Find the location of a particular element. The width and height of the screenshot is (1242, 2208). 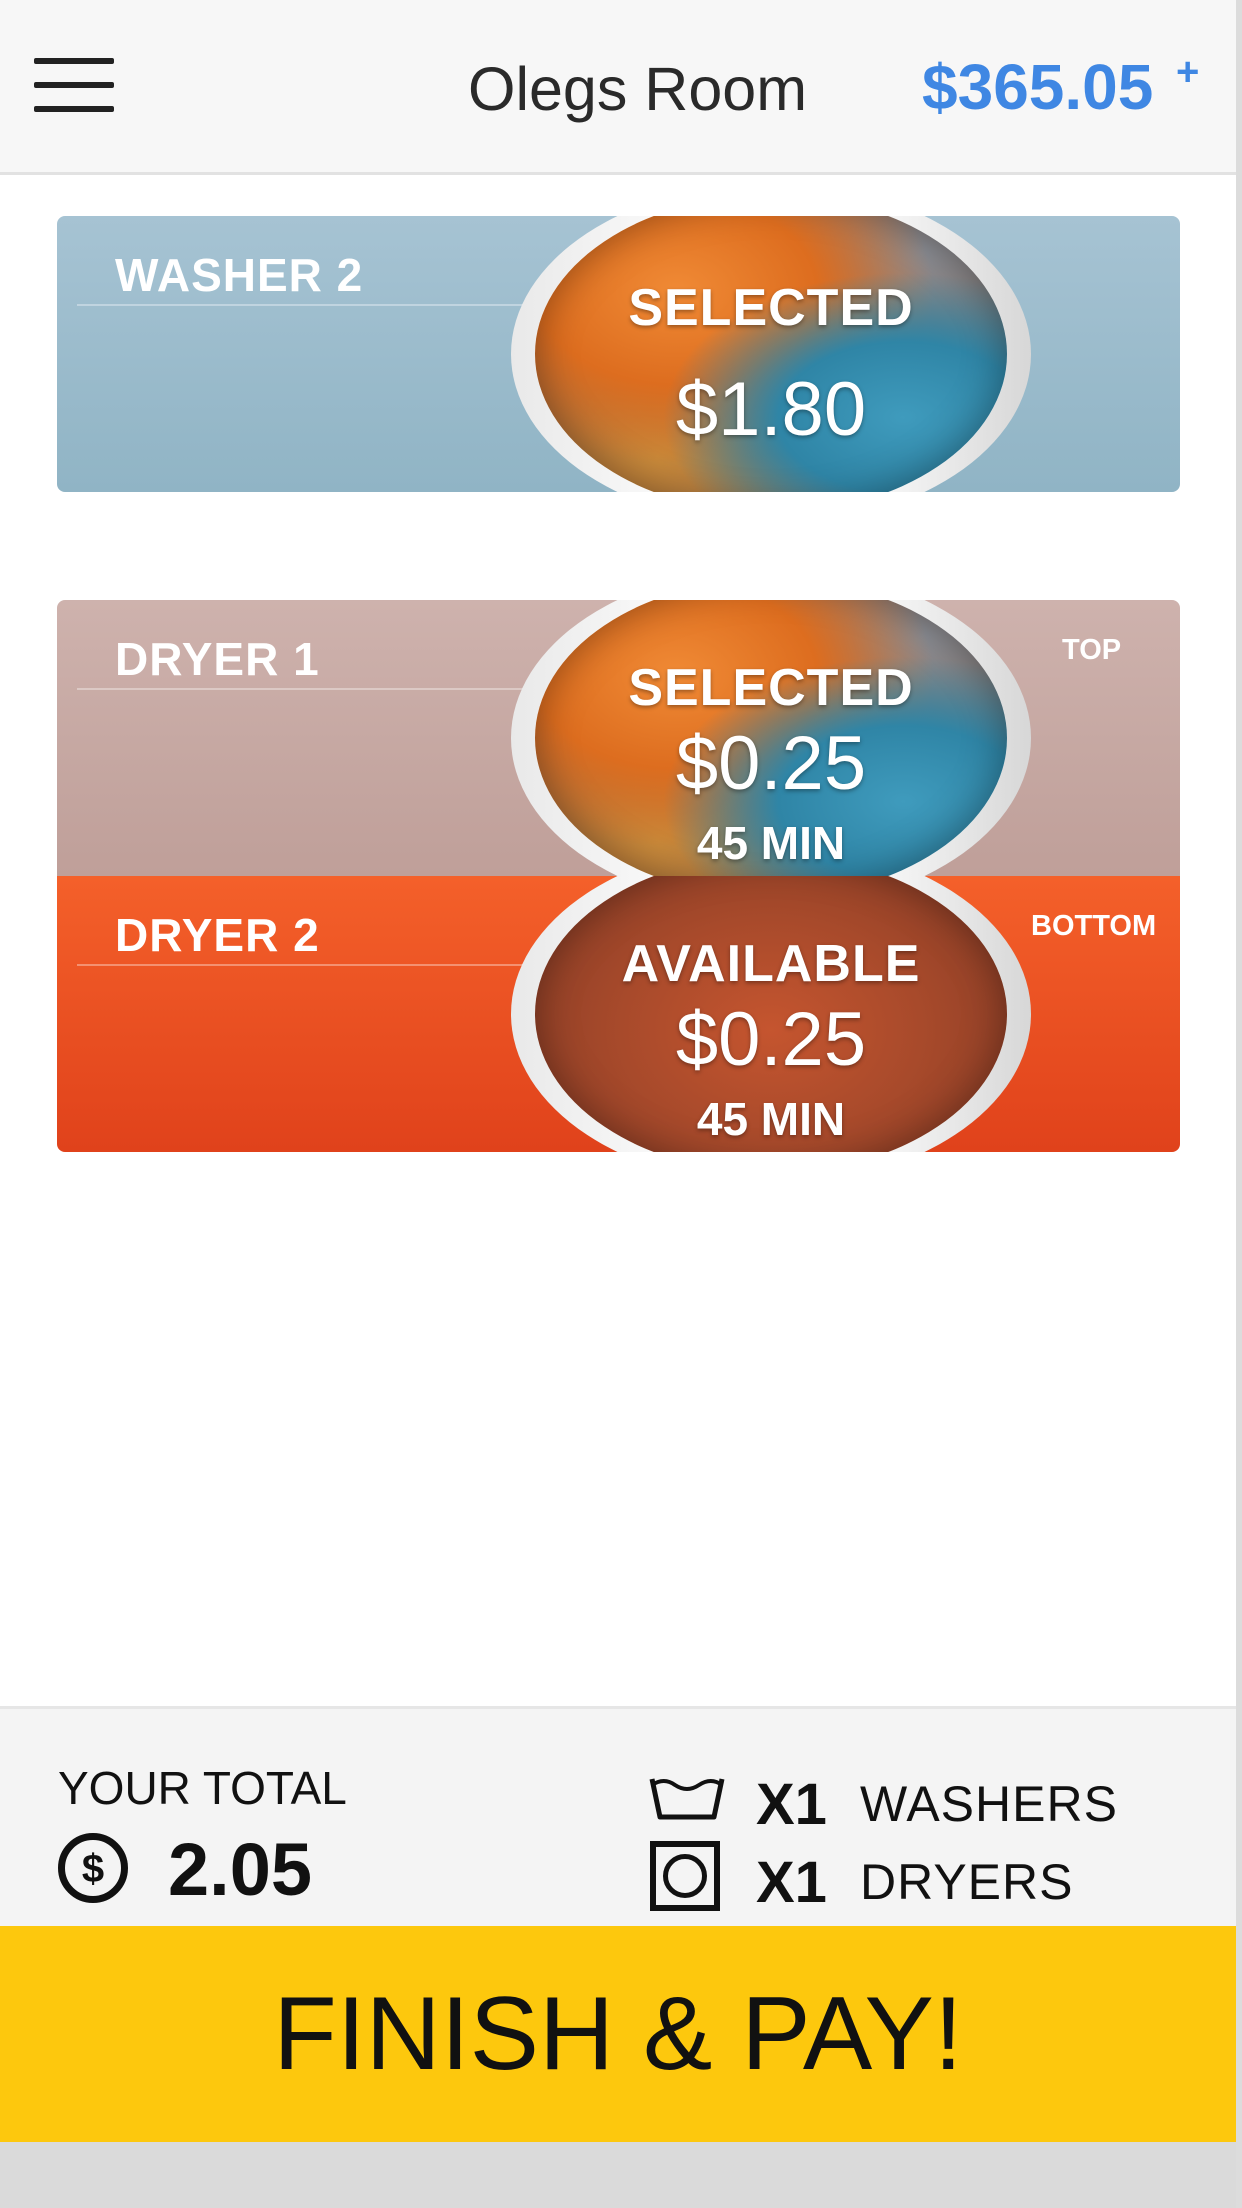

machine-name: WASHER 2 is located at coordinates (239, 275).